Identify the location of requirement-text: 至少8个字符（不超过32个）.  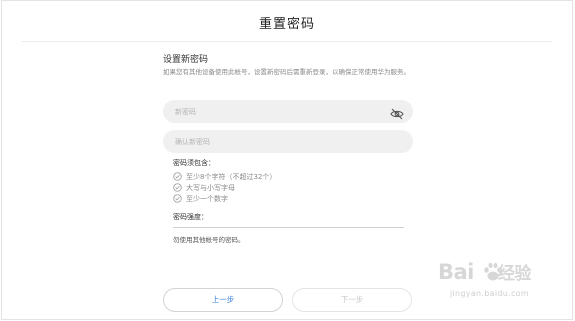
(231, 176).